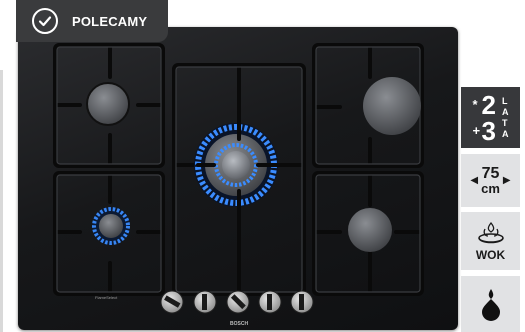 The image size is (525, 332). I want to click on arrow-right-icon: ▶, so click(506, 180).